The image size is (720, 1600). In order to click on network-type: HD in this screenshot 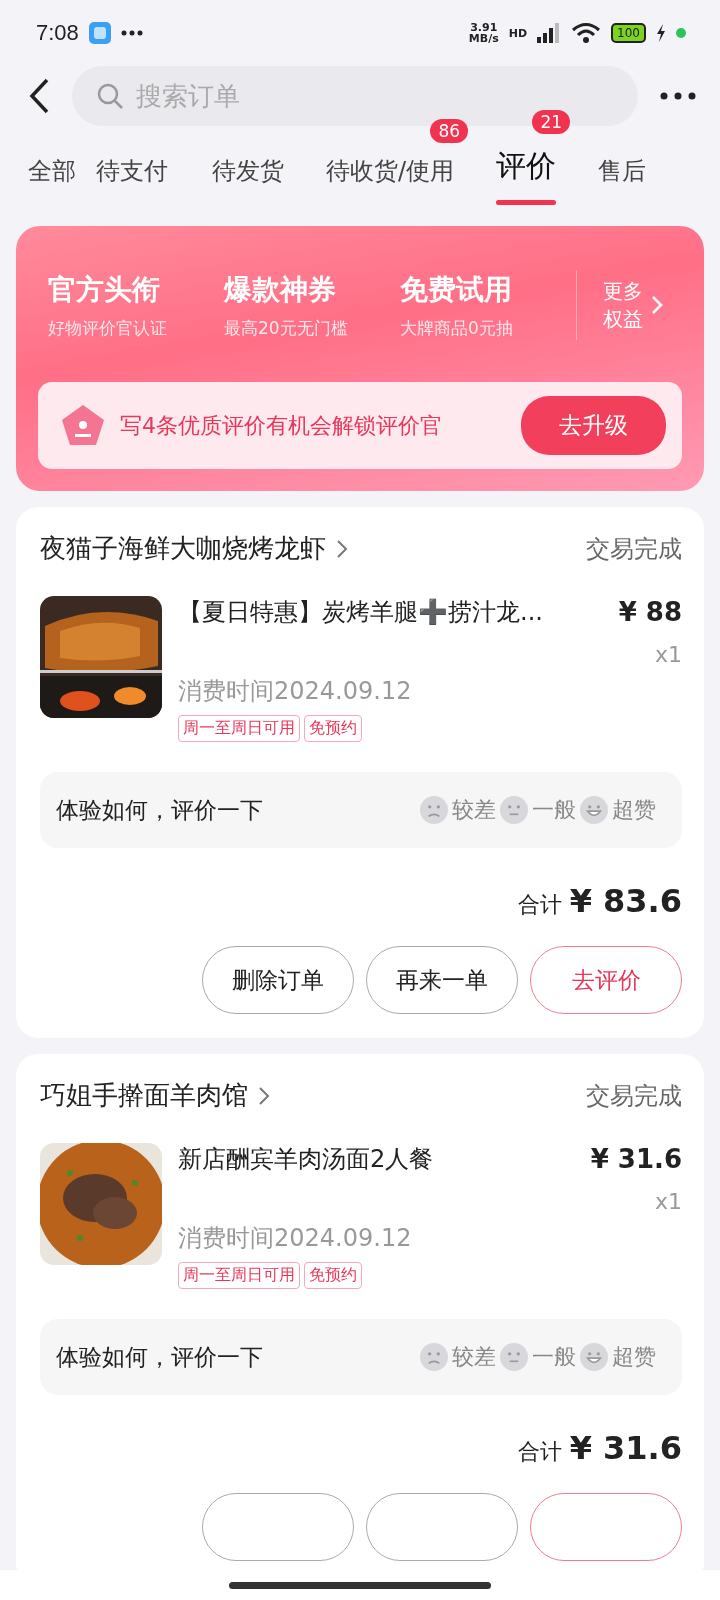, I will do `click(518, 33)`.